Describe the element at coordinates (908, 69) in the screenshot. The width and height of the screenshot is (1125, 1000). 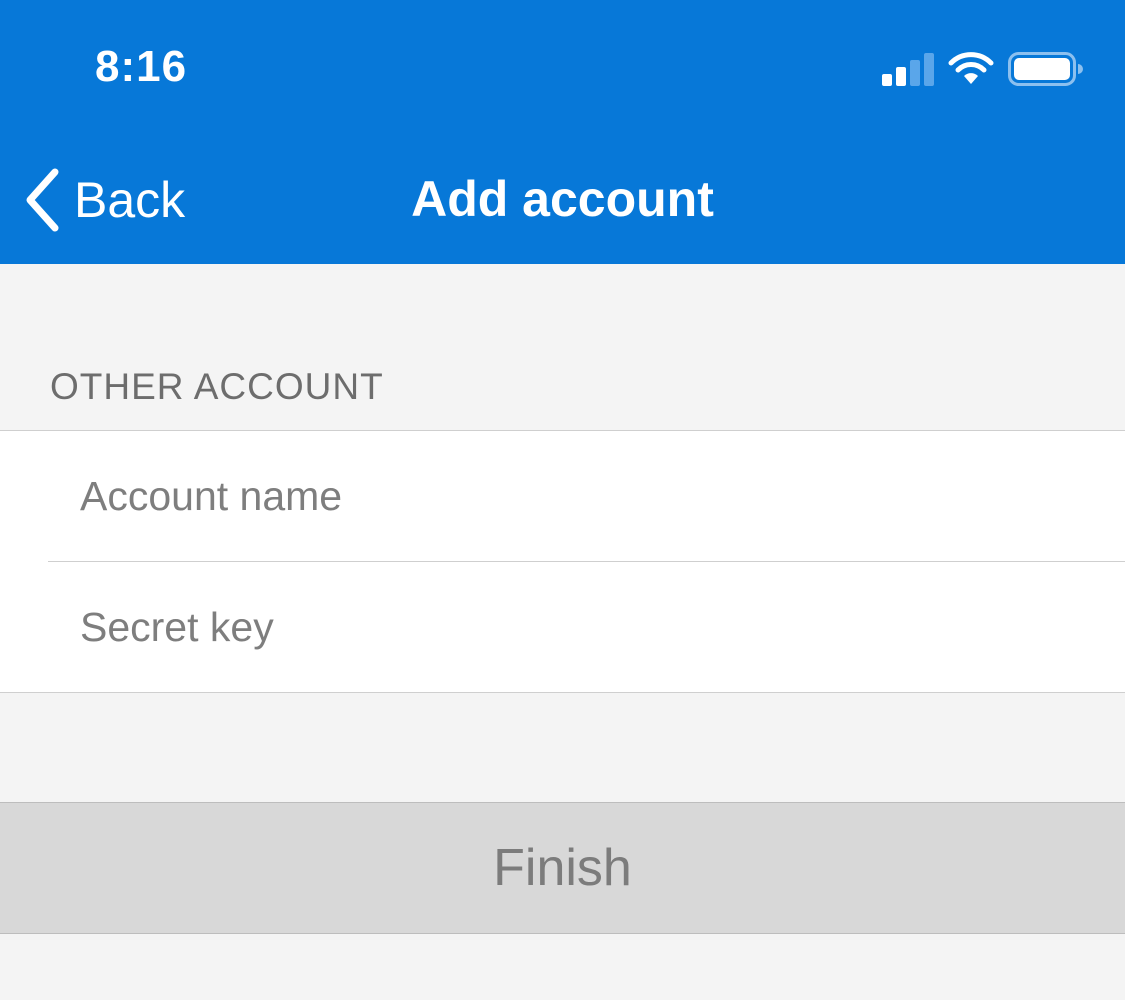
I see `signal-icon` at that location.